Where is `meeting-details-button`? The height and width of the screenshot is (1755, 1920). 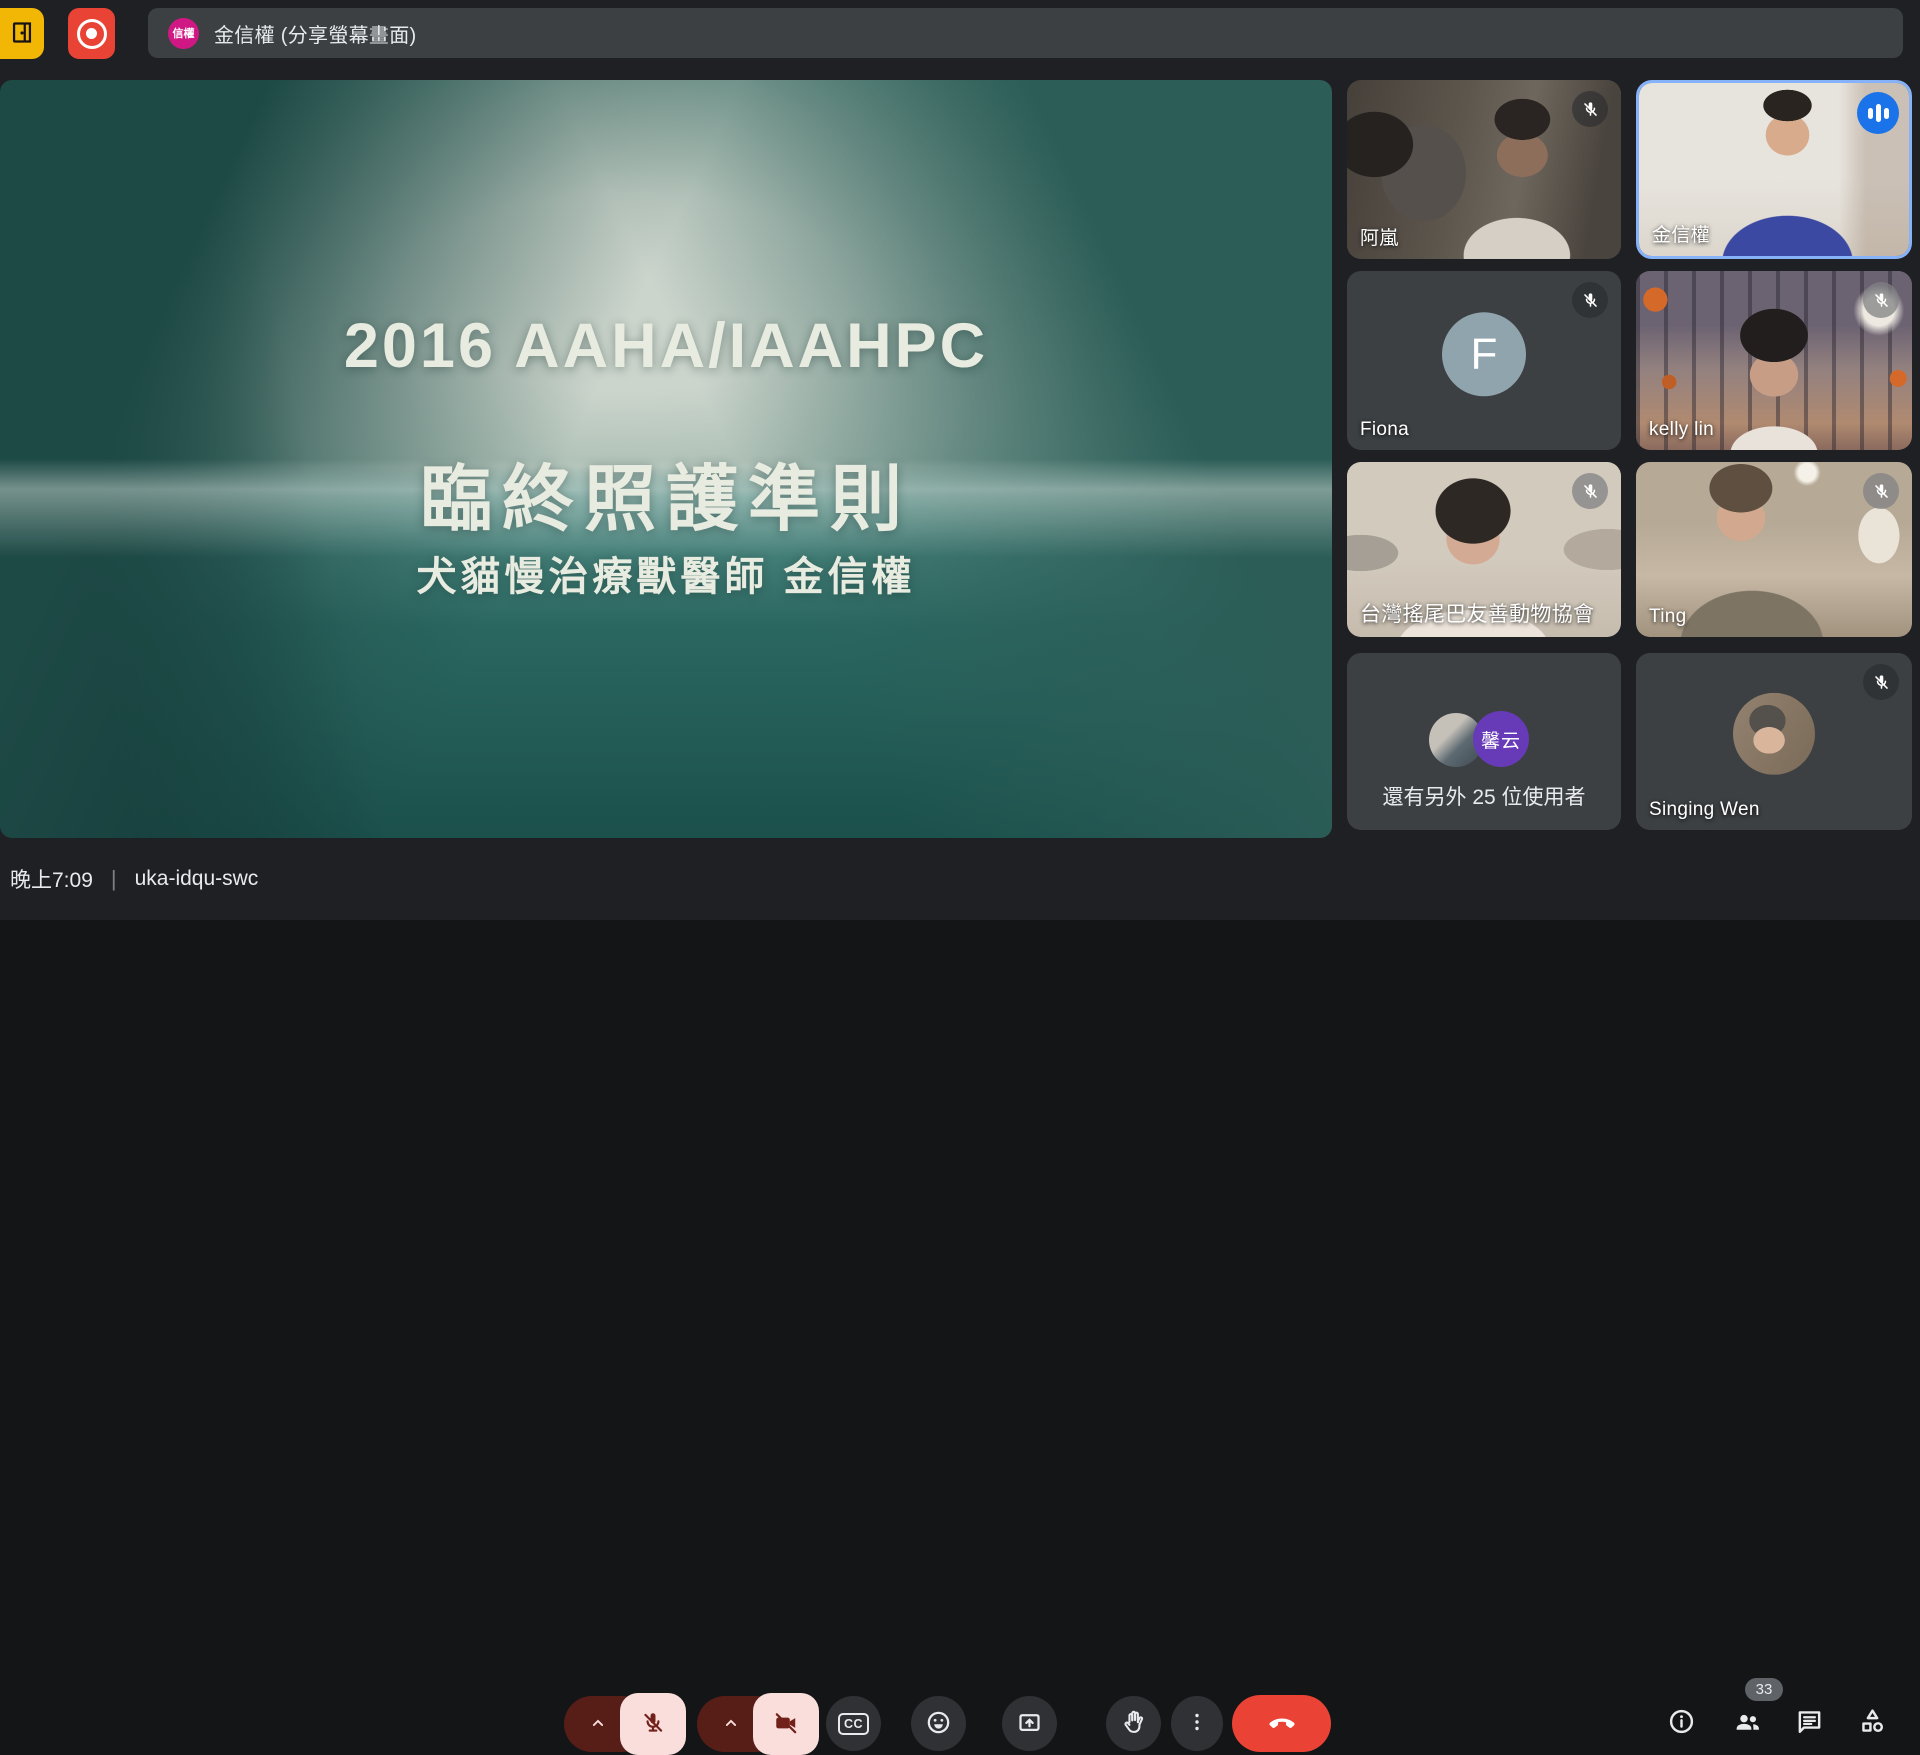 meeting-details-button is located at coordinates (1681, 1723).